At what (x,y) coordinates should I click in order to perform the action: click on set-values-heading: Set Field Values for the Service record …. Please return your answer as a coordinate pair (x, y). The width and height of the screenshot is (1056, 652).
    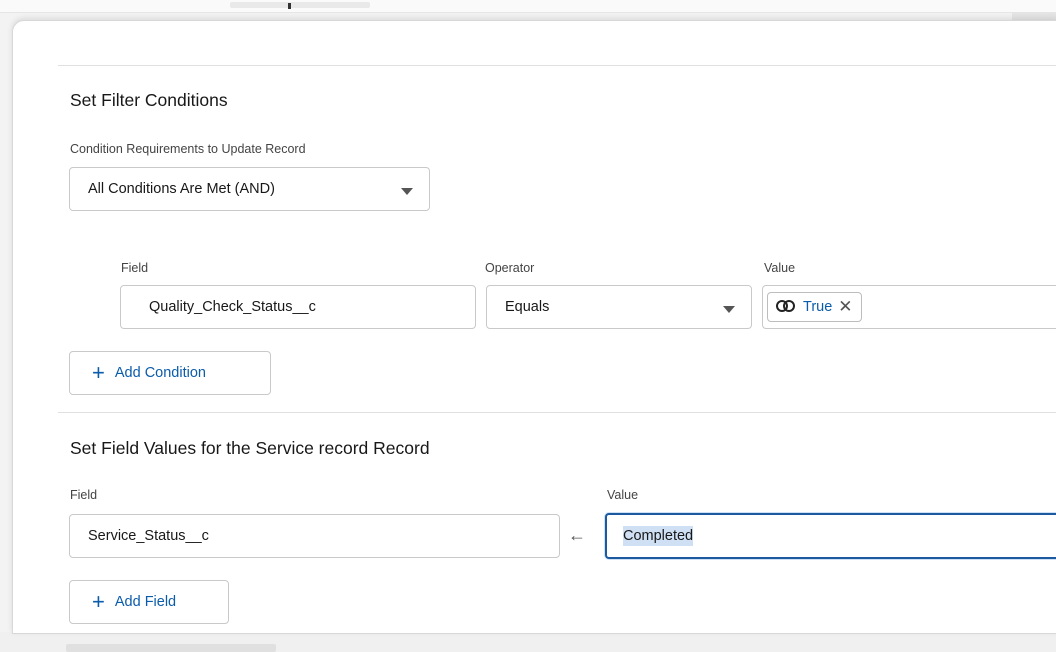
    Looking at the image, I should click on (250, 448).